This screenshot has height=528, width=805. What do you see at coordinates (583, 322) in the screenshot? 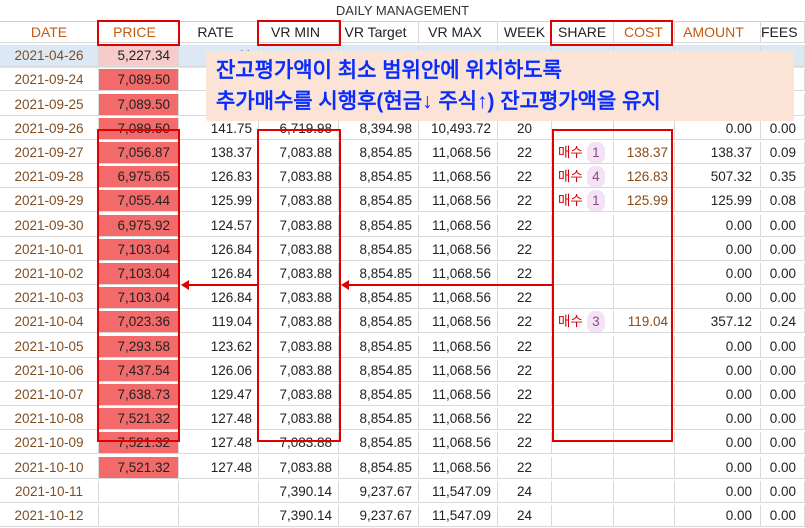
I see `share-cell: 매수 3` at bounding box center [583, 322].